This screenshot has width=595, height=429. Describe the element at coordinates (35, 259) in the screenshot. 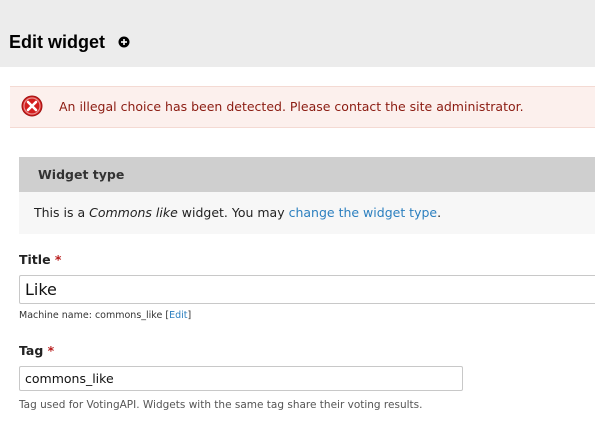

I see `title-label-text: Title` at that location.